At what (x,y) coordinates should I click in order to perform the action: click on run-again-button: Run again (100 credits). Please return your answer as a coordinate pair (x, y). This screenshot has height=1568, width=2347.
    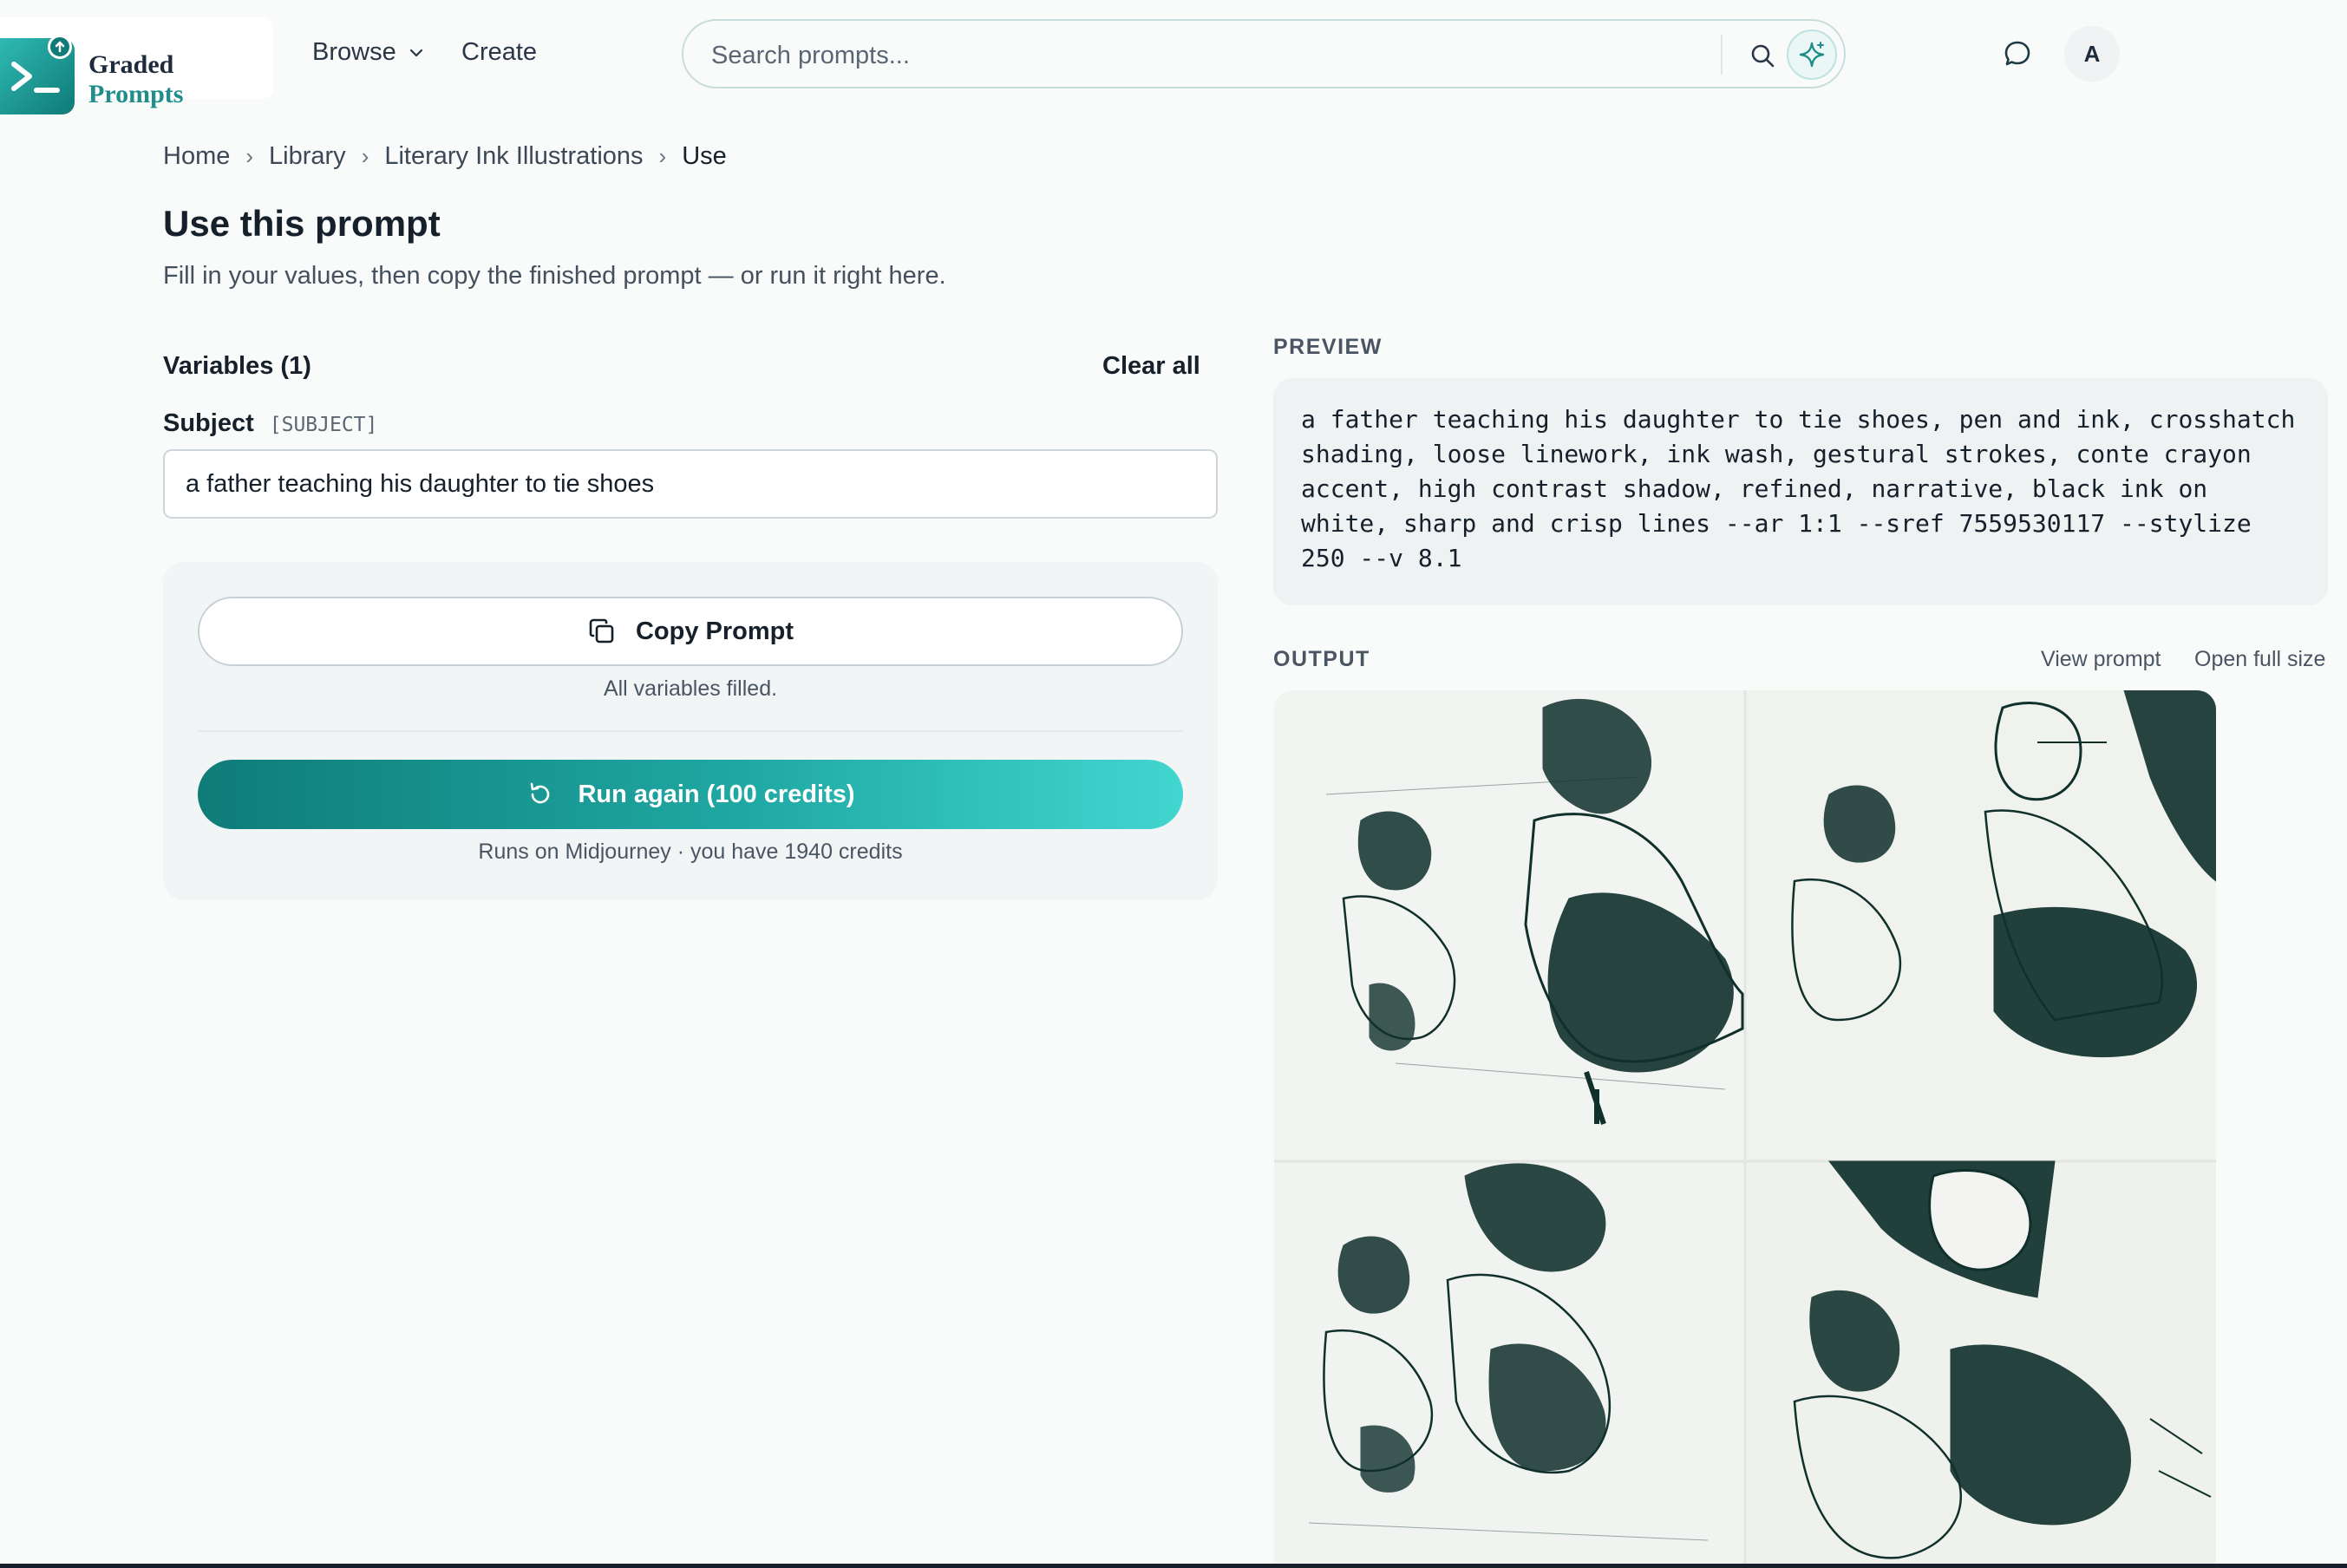
    Looking at the image, I should click on (690, 794).